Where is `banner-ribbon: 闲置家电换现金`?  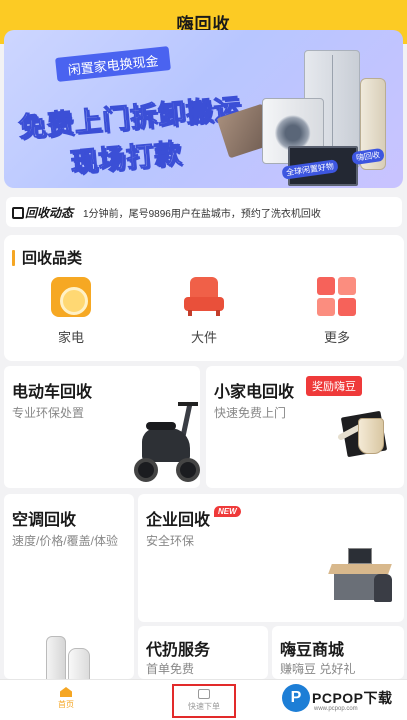 banner-ribbon: 闲置家电换现金 is located at coordinates (113, 64).